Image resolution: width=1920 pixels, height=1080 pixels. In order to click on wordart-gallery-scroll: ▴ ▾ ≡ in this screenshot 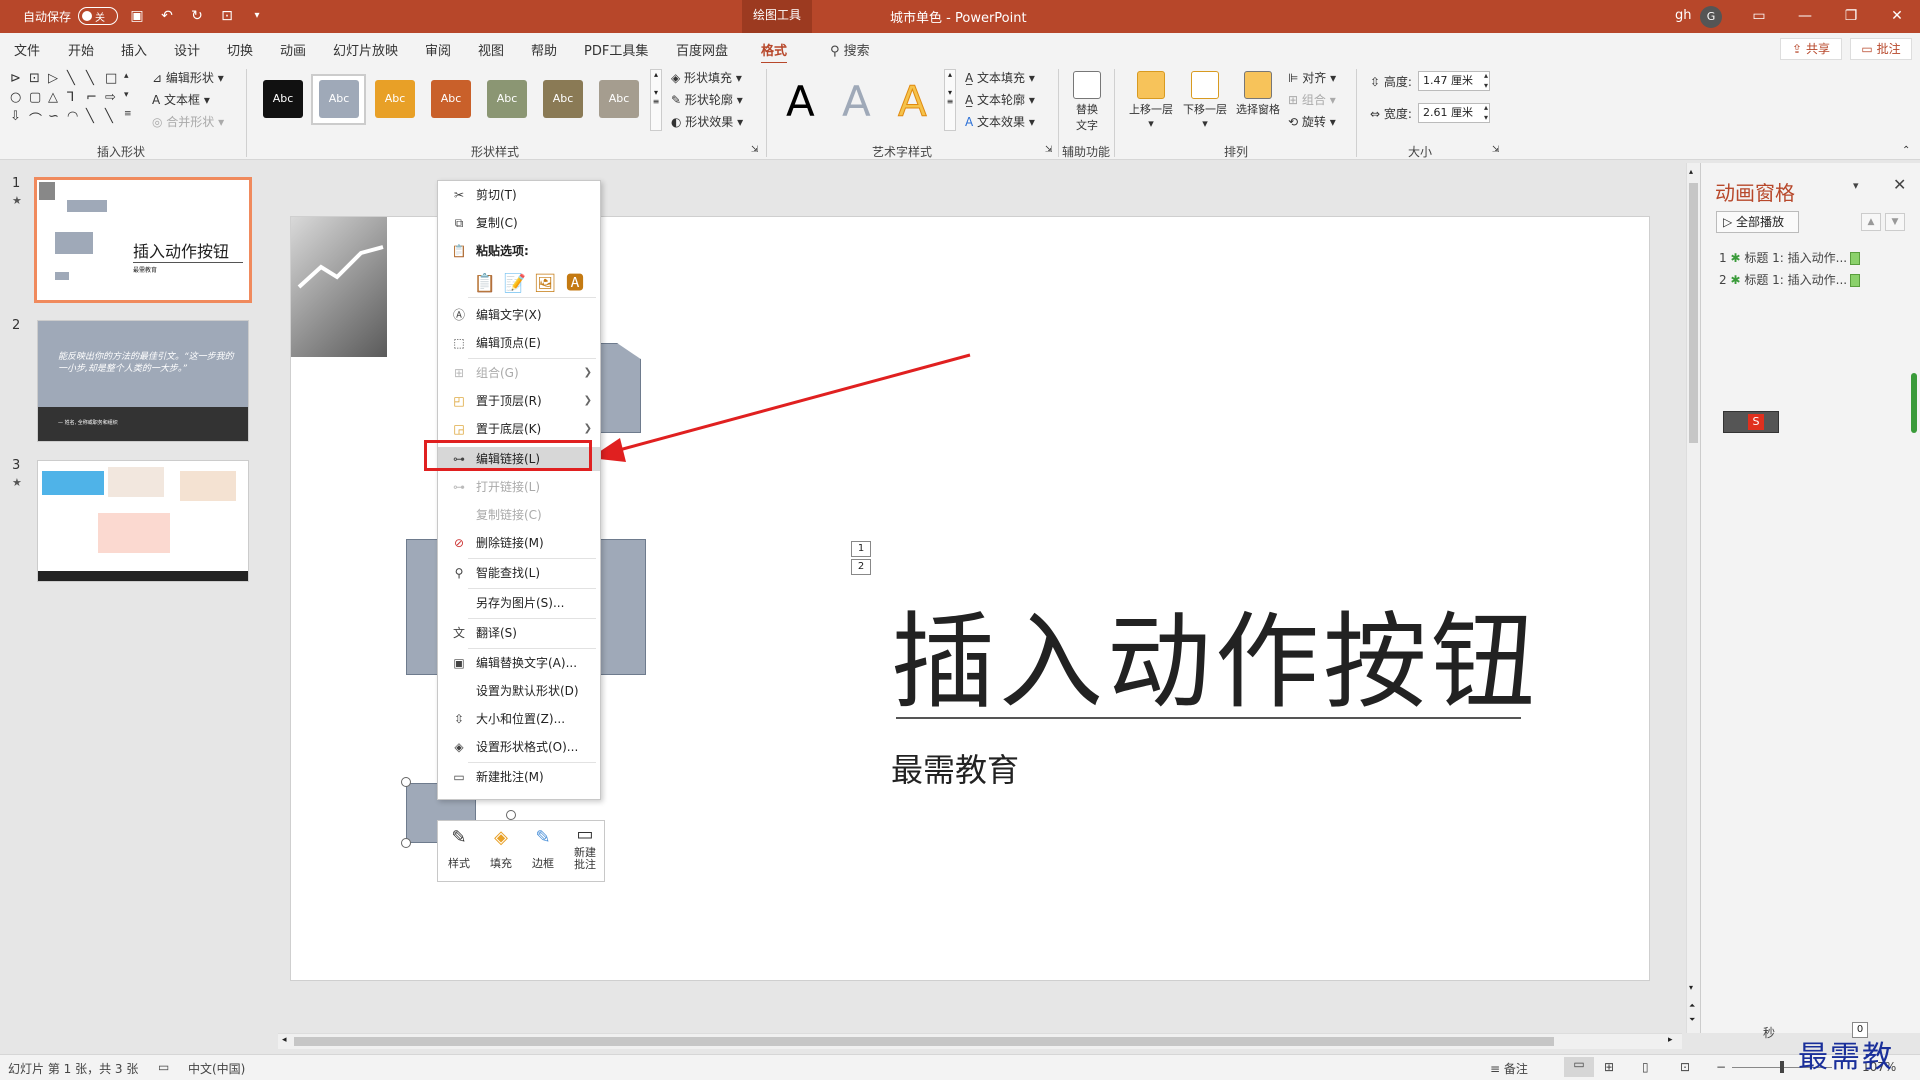, I will do `click(950, 100)`.